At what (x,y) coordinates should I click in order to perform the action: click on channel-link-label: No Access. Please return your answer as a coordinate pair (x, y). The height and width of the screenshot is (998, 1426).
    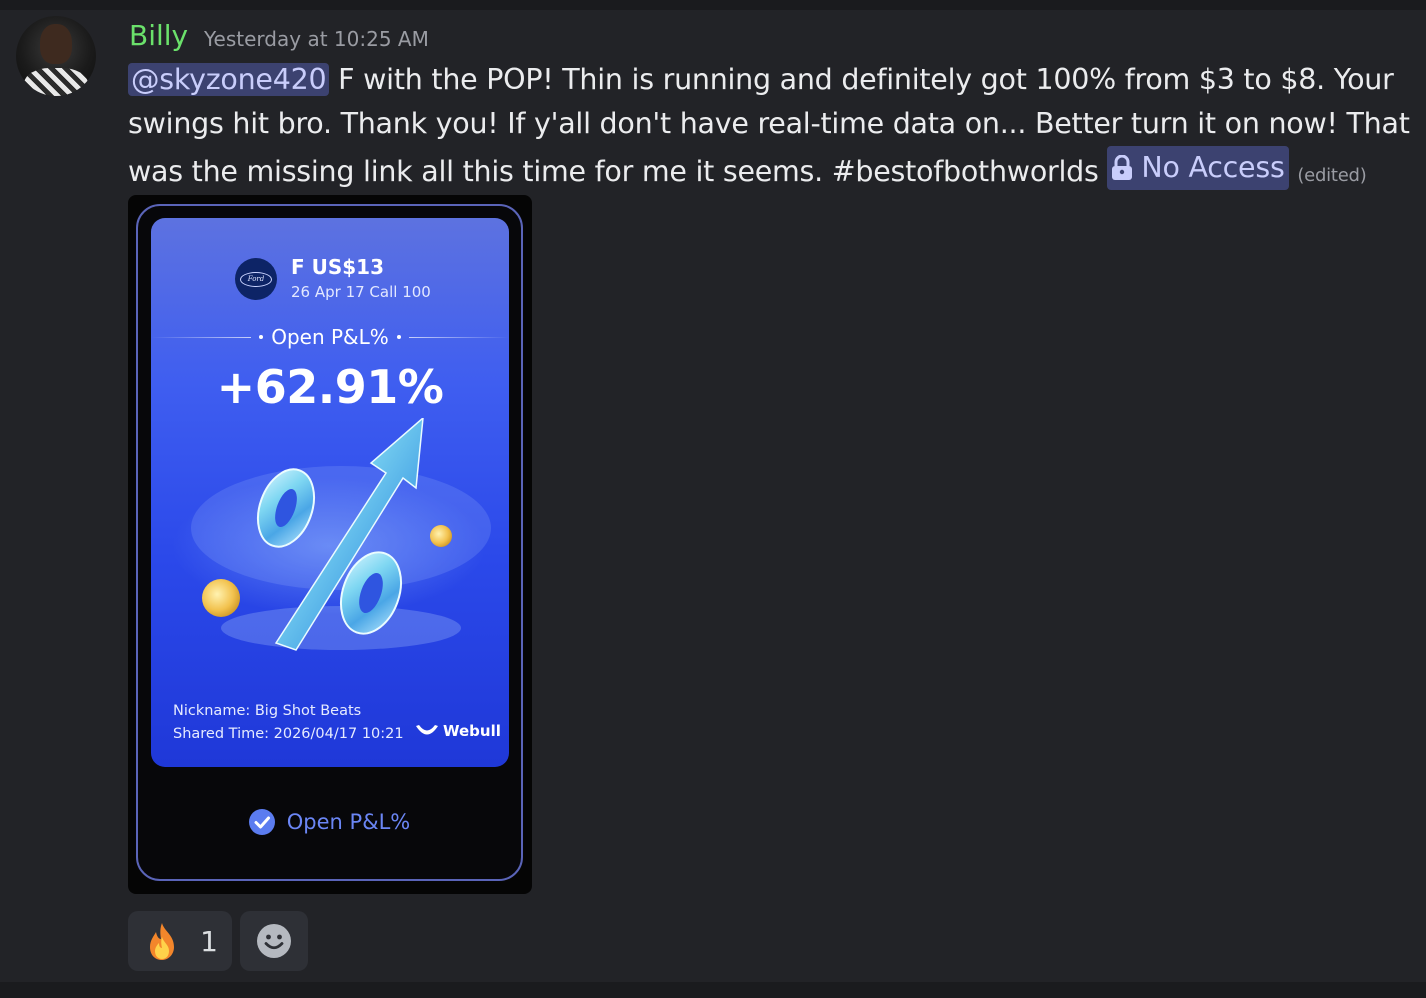
    Looking at the image, I should click on (1213, 167).